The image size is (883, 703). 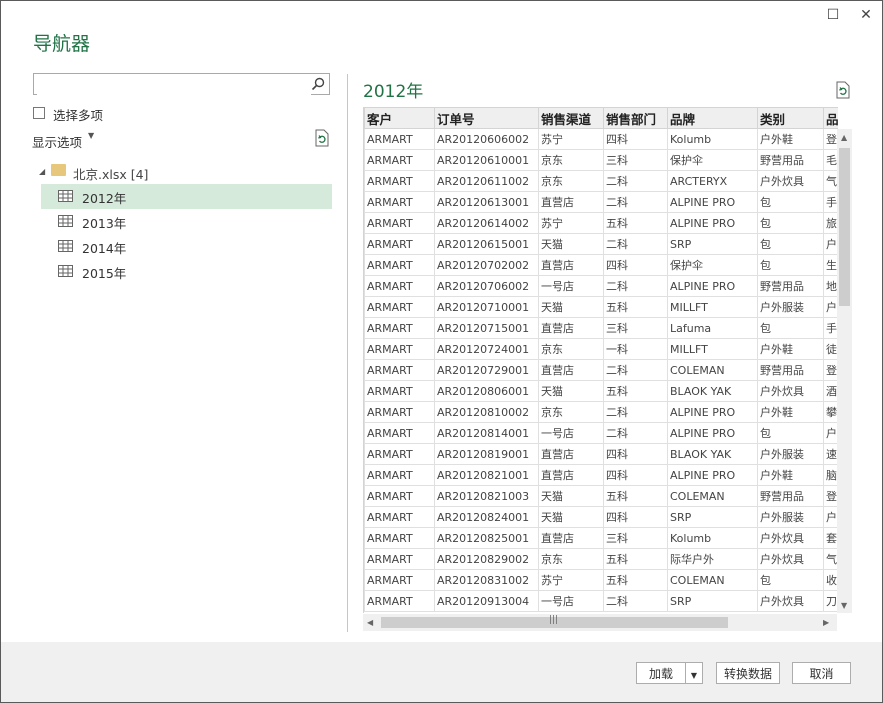 What do you see at coordinates (39, 113) in the screenshot?
I see `multi-select-checkbox` at bounding box center [39, 113].